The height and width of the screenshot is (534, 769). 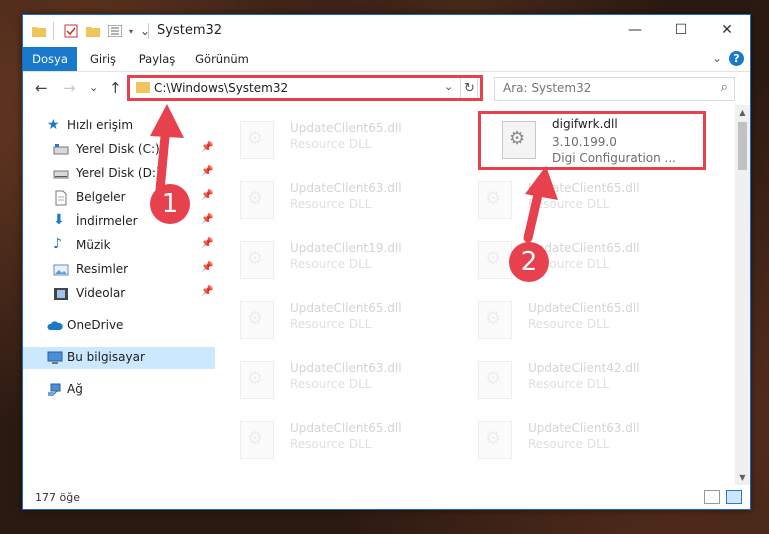 I want to click on maximize-button: ☐, so click(x=681, y=30).